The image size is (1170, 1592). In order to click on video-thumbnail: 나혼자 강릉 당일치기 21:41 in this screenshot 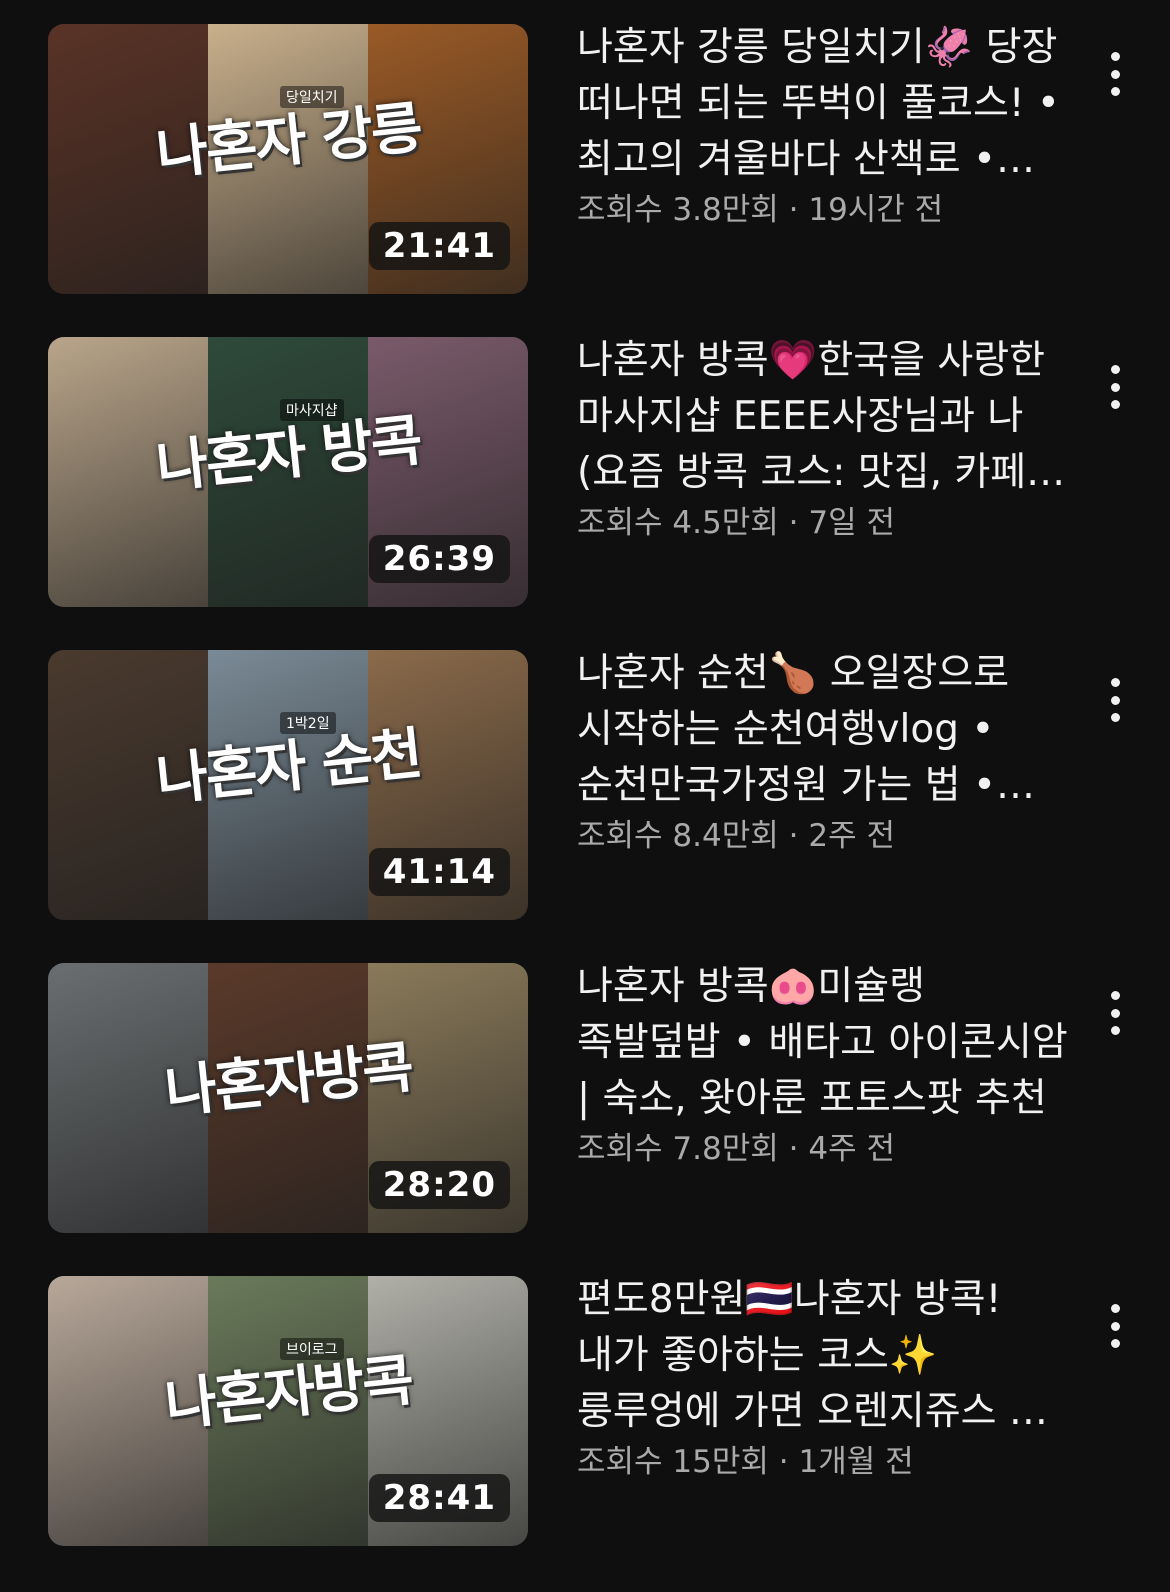, I will do `click(288, 159)`.